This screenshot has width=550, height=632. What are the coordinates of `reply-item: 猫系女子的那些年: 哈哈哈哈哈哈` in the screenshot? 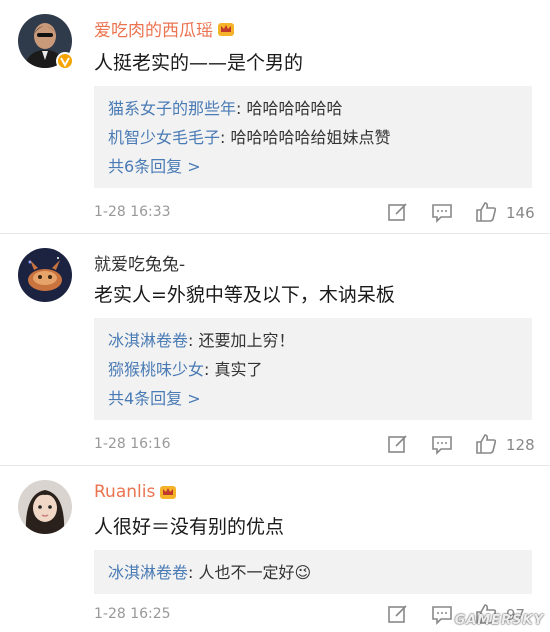 It's located at (313, 108).